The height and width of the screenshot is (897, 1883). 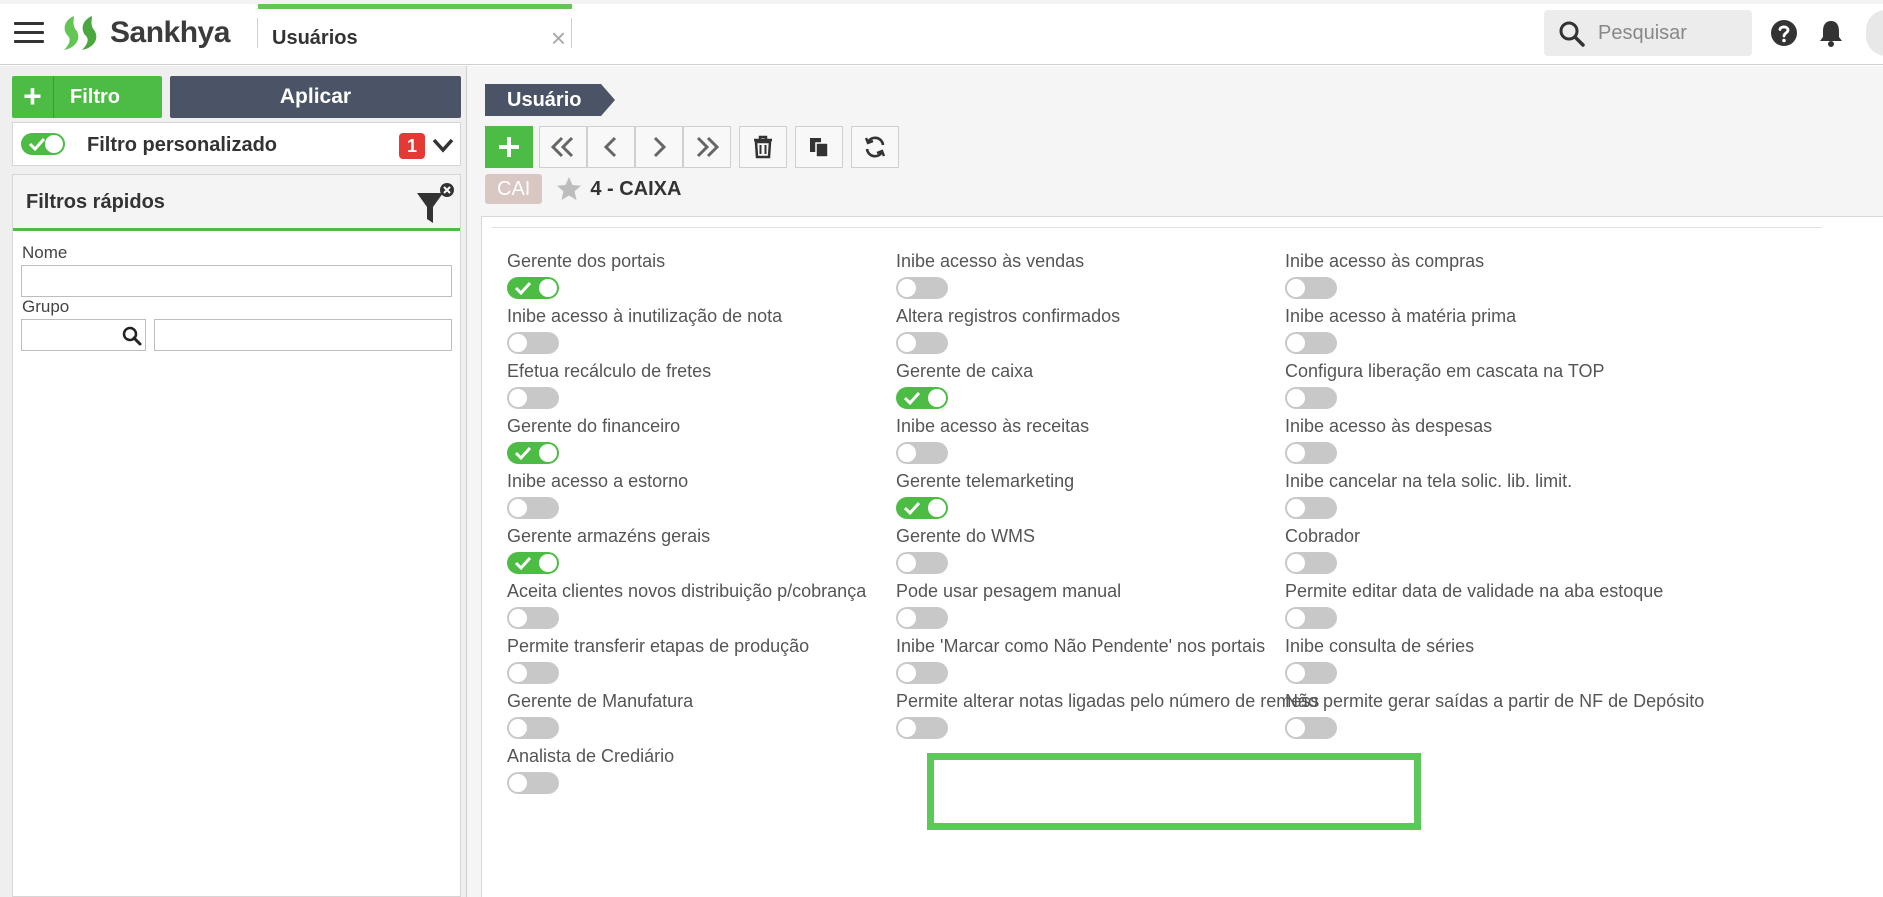 What do you see at coordinates (965, 371) in the screenshot?
I see `field-label: Gerente de caixa` at bounding box center [965, 371].